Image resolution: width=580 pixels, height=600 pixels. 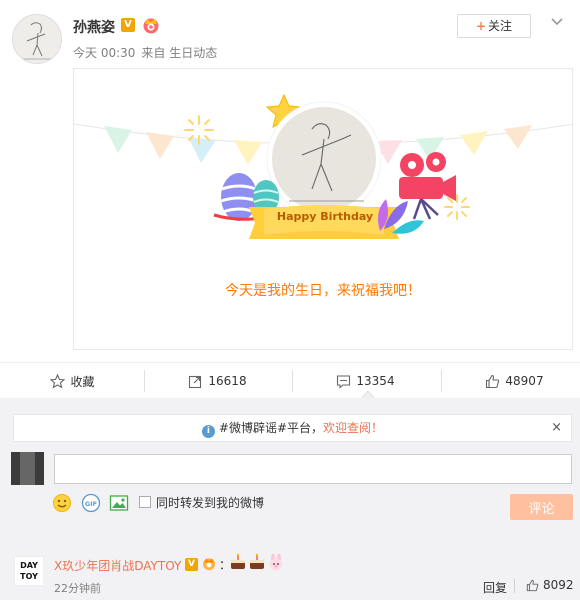 What do you see at coordinates (227, 381) in the screenshot?
I see `repost-count: 16618` at bounding box center [227, 381].